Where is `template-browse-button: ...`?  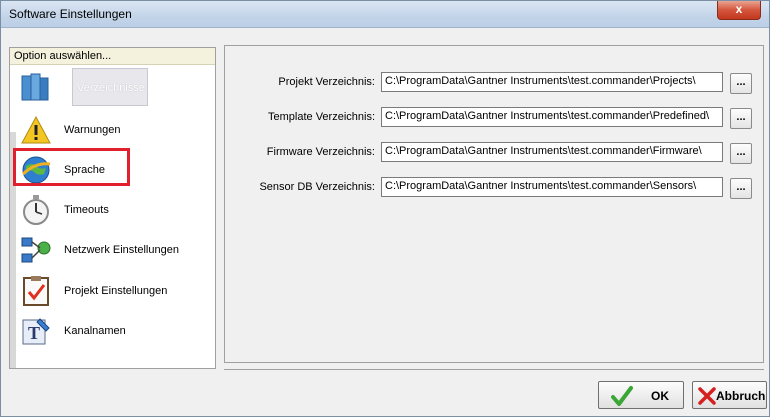
template-browse-button: ... is located at coordinates (741, 118).